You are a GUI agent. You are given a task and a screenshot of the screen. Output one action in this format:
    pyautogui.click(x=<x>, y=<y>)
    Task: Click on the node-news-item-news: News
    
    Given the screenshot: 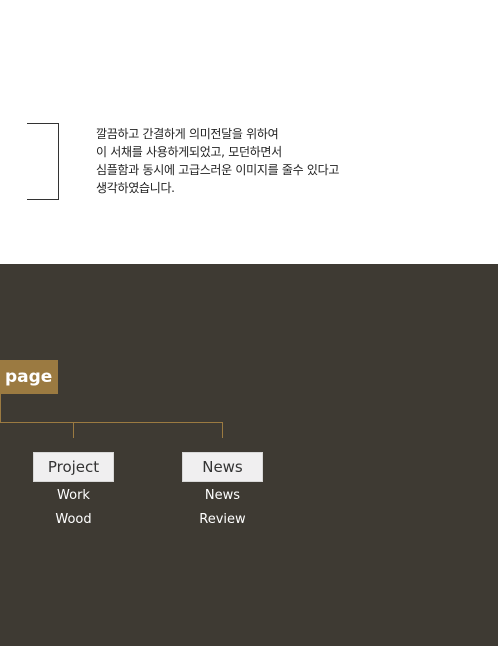 What is the action you would take?
    pyautogui.click(x=222, y=496)
    